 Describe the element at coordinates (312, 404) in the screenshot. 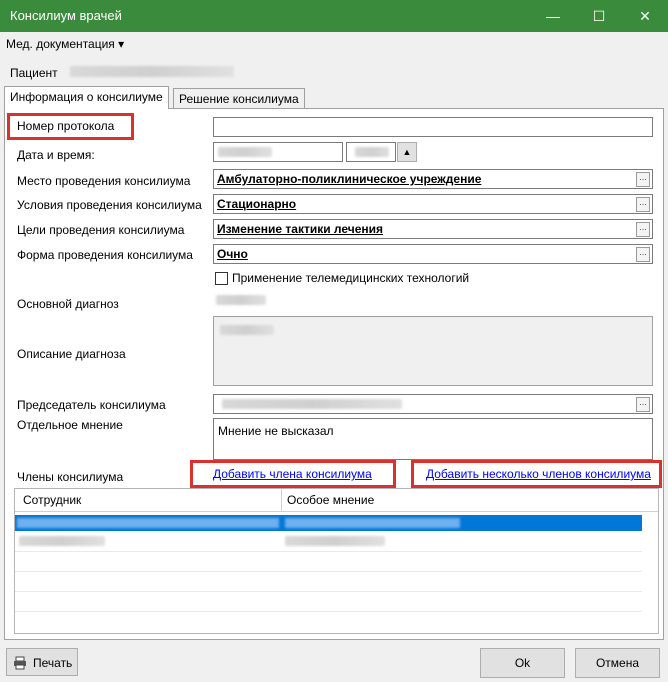

I see `chairman-name-redacted` at that location.